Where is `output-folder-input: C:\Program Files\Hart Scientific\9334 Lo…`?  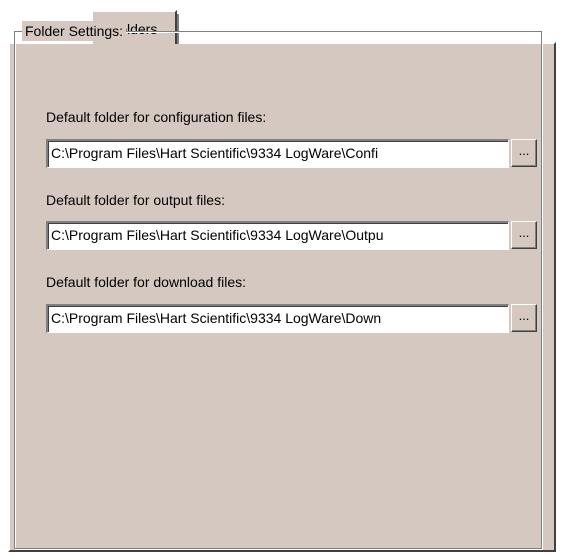
output-folder-input: C:\Program Files\Hart Scientific\9334 Lo… is located at coordinates (277, 235).